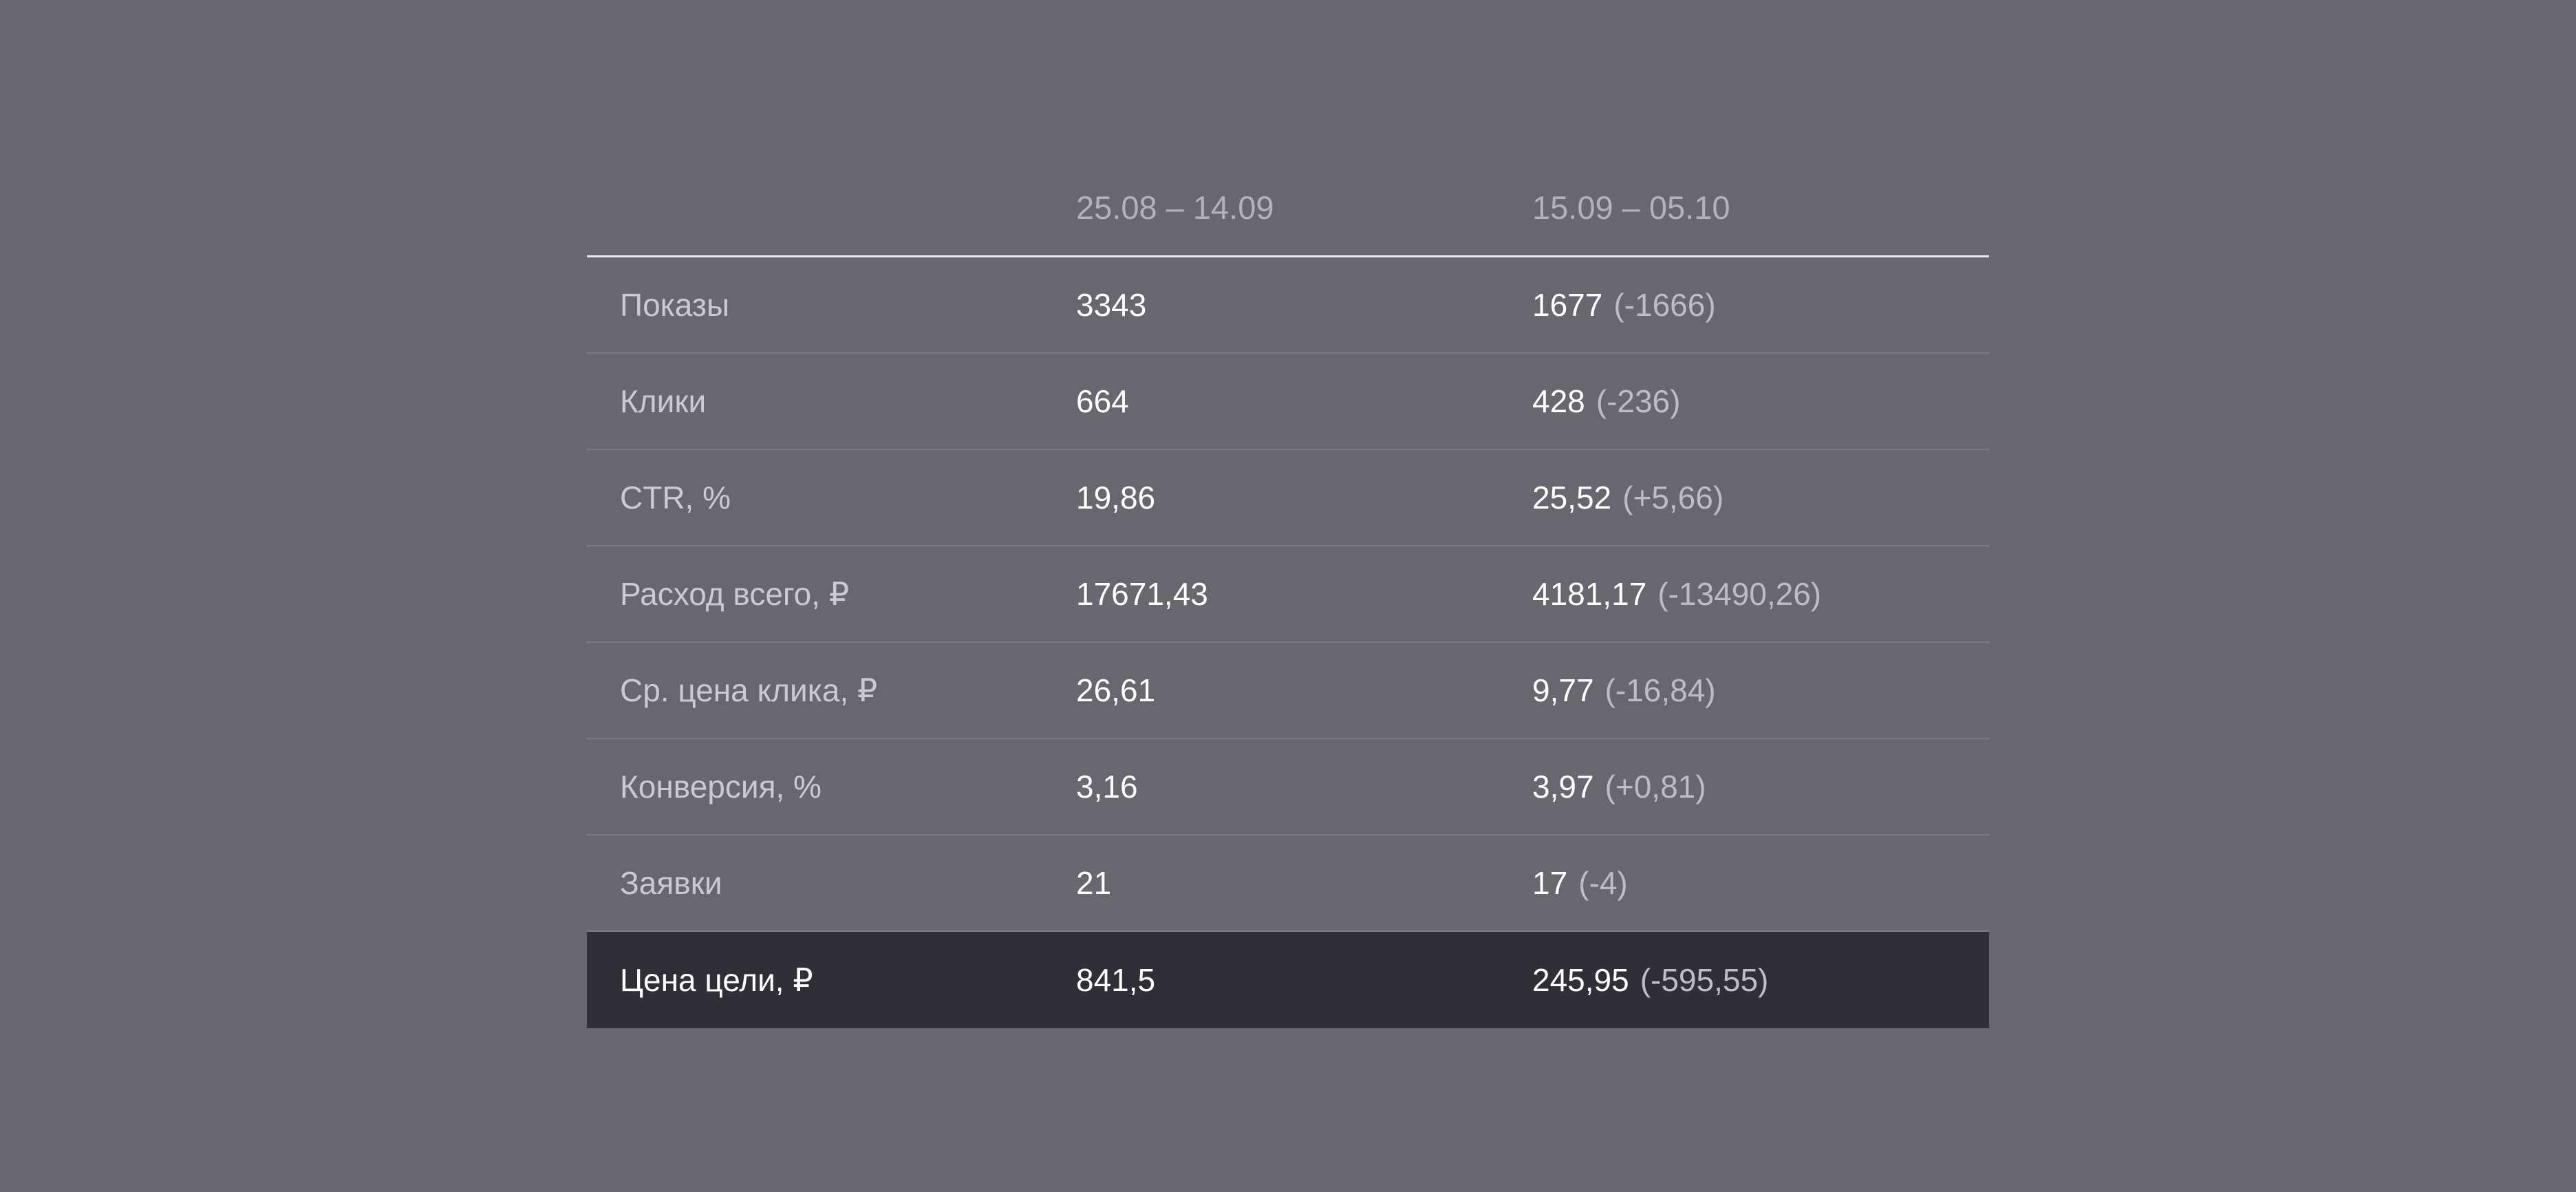  I want to click on period-1-value: 3,16, so click(1107, 787).